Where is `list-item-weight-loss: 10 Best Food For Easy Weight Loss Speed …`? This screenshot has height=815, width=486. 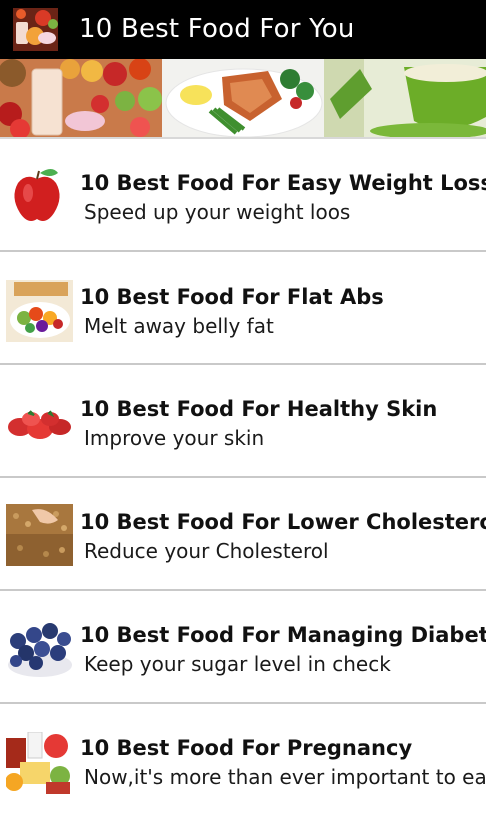
list-item-weight-loss: 10 Best Food For Easy Weight Loss Speed … is located at coordinates (243, 195).